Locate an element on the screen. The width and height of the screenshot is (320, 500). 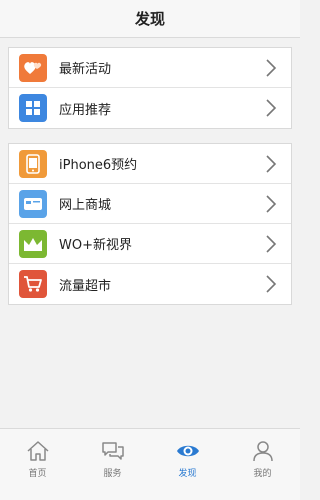
menu-group-1: 最新活动 应用推荐 is located at coordinates (150, 88).